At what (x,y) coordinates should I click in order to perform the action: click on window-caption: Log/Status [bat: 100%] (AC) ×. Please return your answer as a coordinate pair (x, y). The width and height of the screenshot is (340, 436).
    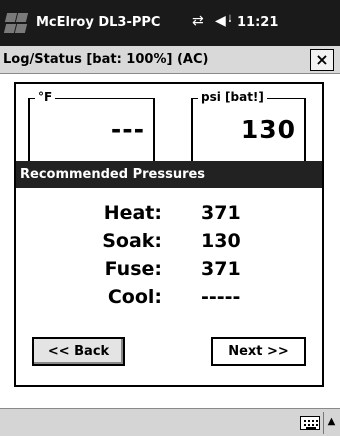
    Looking at the image, I should click on (170, 60).